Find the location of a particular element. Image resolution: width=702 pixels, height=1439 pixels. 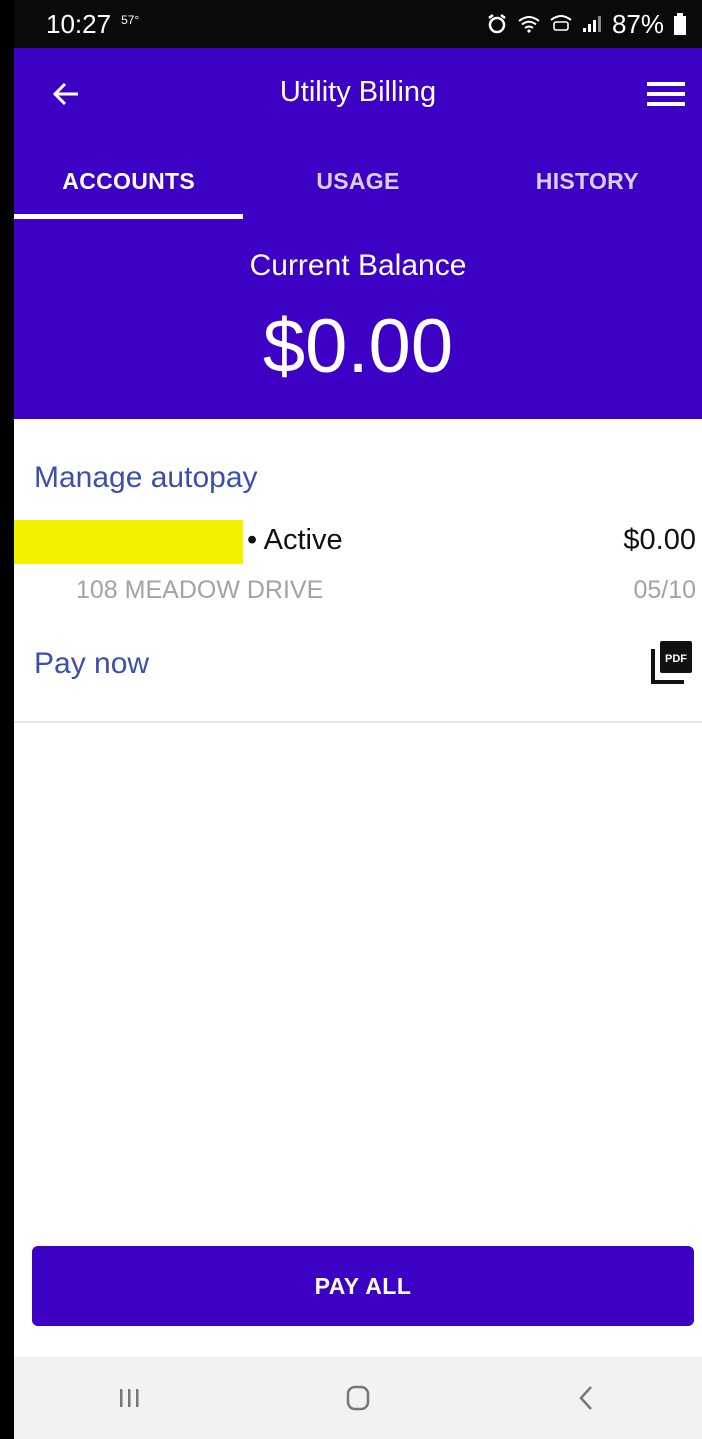

account-status: • Active is located at coordinates (295, 540).